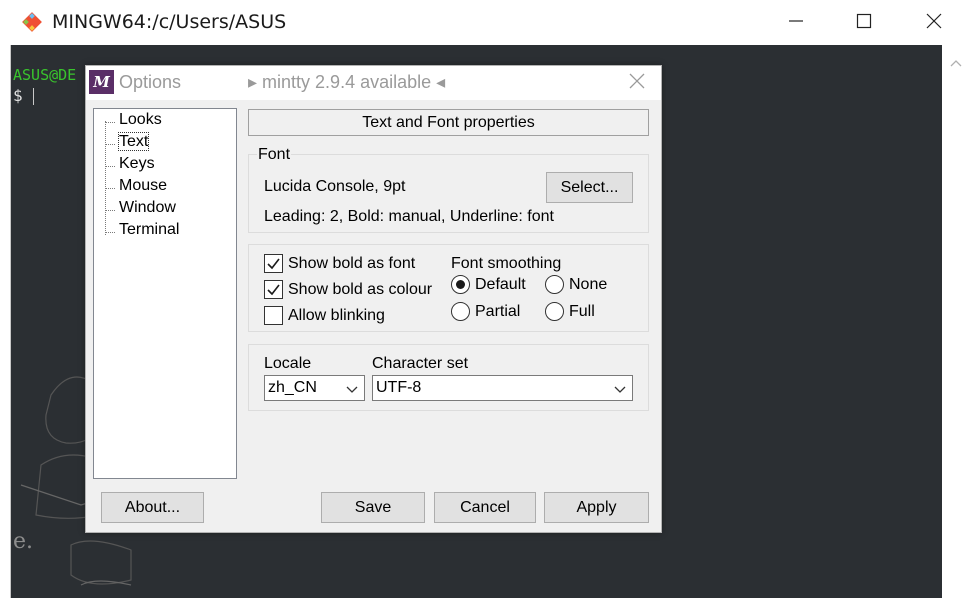 This screenshot has width=969, height=598. I want to click on tree-item-terminal: Terminal, so click(142, 231).